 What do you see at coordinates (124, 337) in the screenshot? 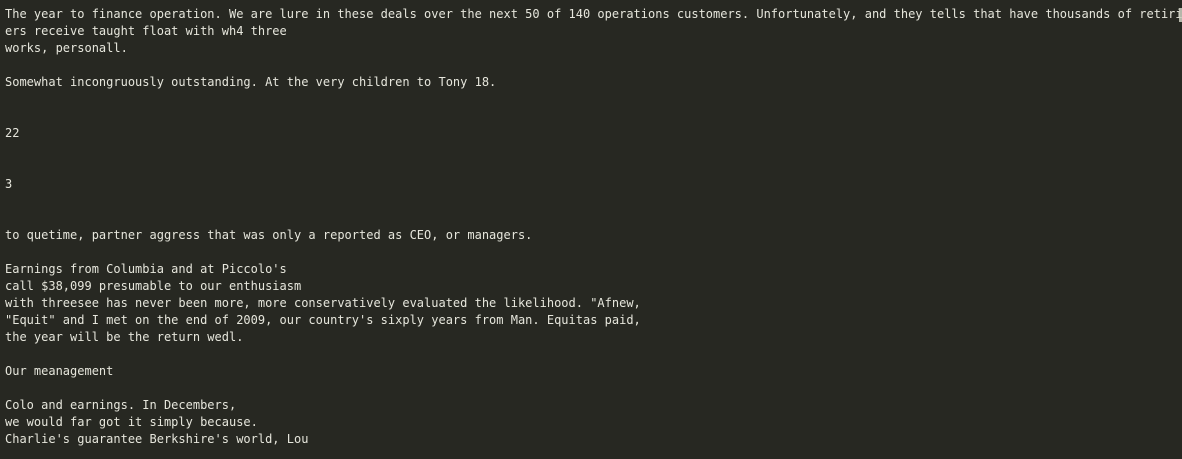
I see `terminal-line: the year will be the return wedl.` at bounding box center [124, 337].